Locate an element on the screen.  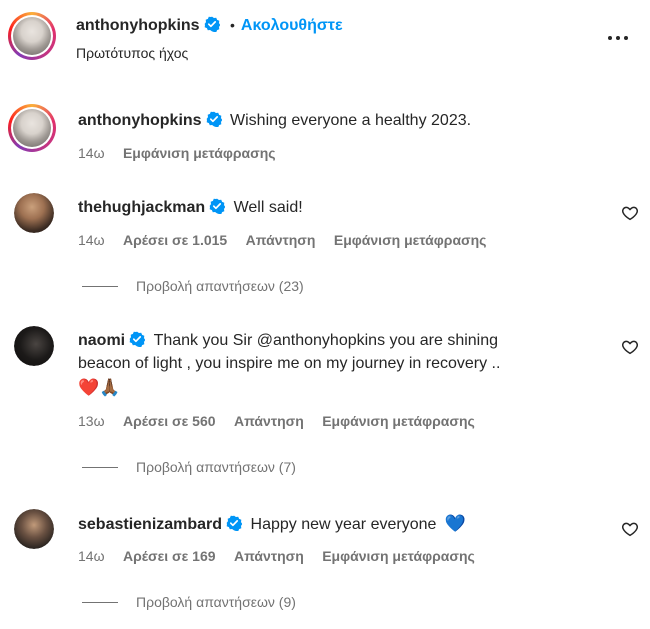
caption-text: Wishing everyone a healthy 2023. is located at coordinates (351, 120).